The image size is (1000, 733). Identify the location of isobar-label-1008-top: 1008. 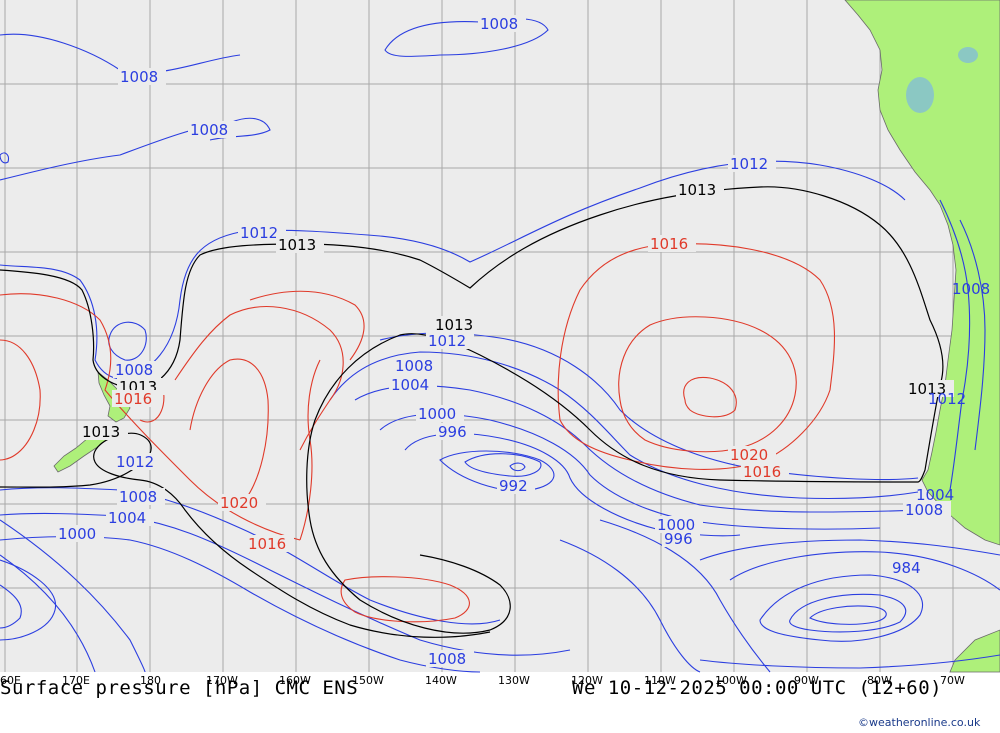
(499, 24).